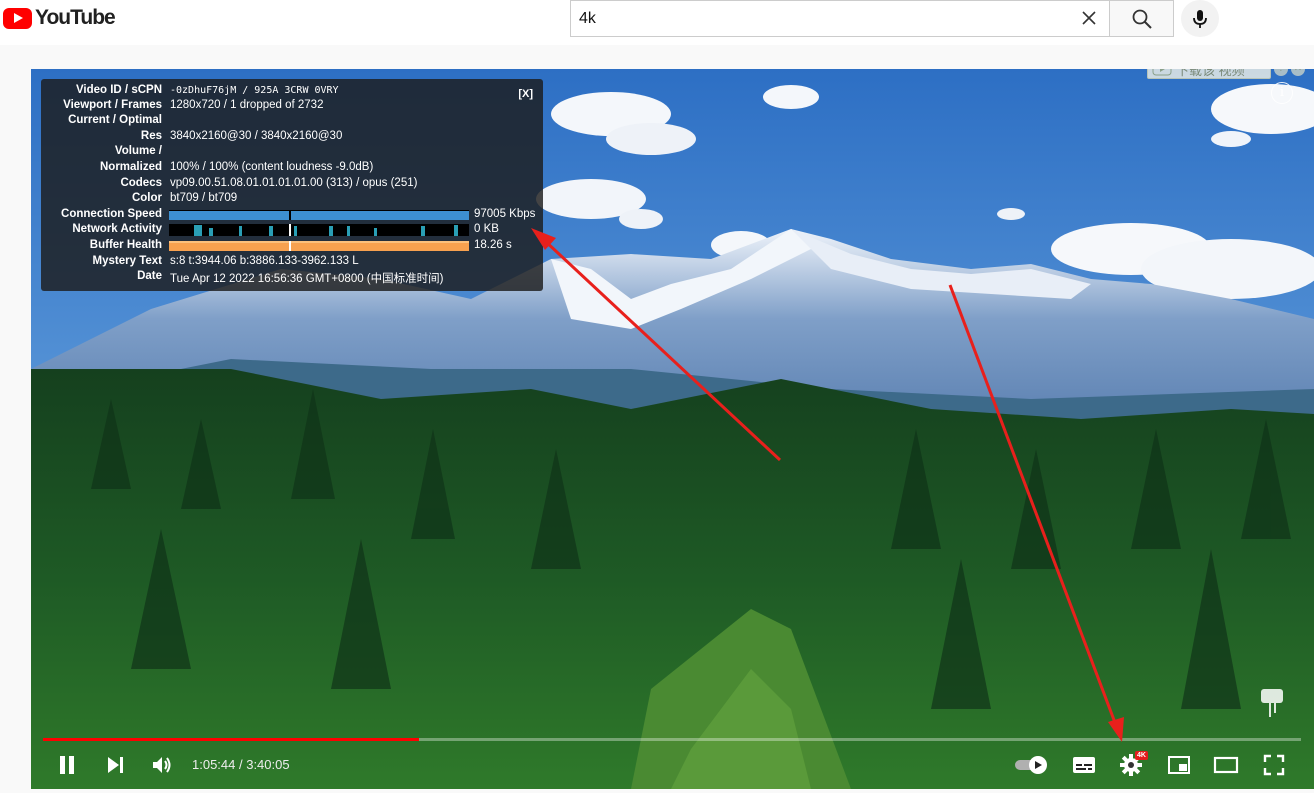 This screenshot has width=1314, height=793. I want to click on stats-row-buffer-health: Buffer Health 18.26 s, so click(292, 246).